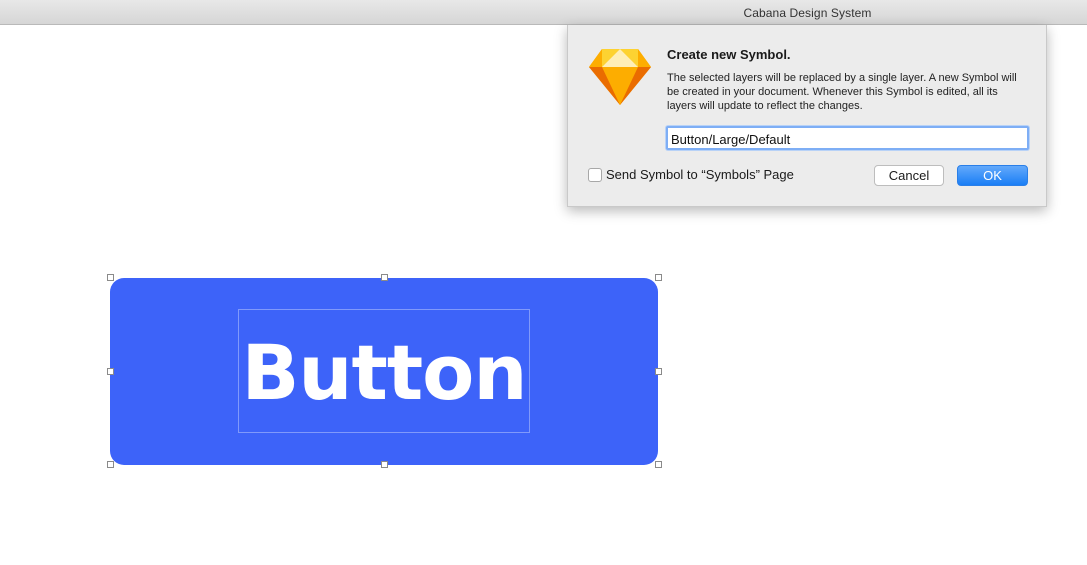 This screenshot has height=565, width=1087. I want to click on button-text-layer: Button, so click(384, 373).